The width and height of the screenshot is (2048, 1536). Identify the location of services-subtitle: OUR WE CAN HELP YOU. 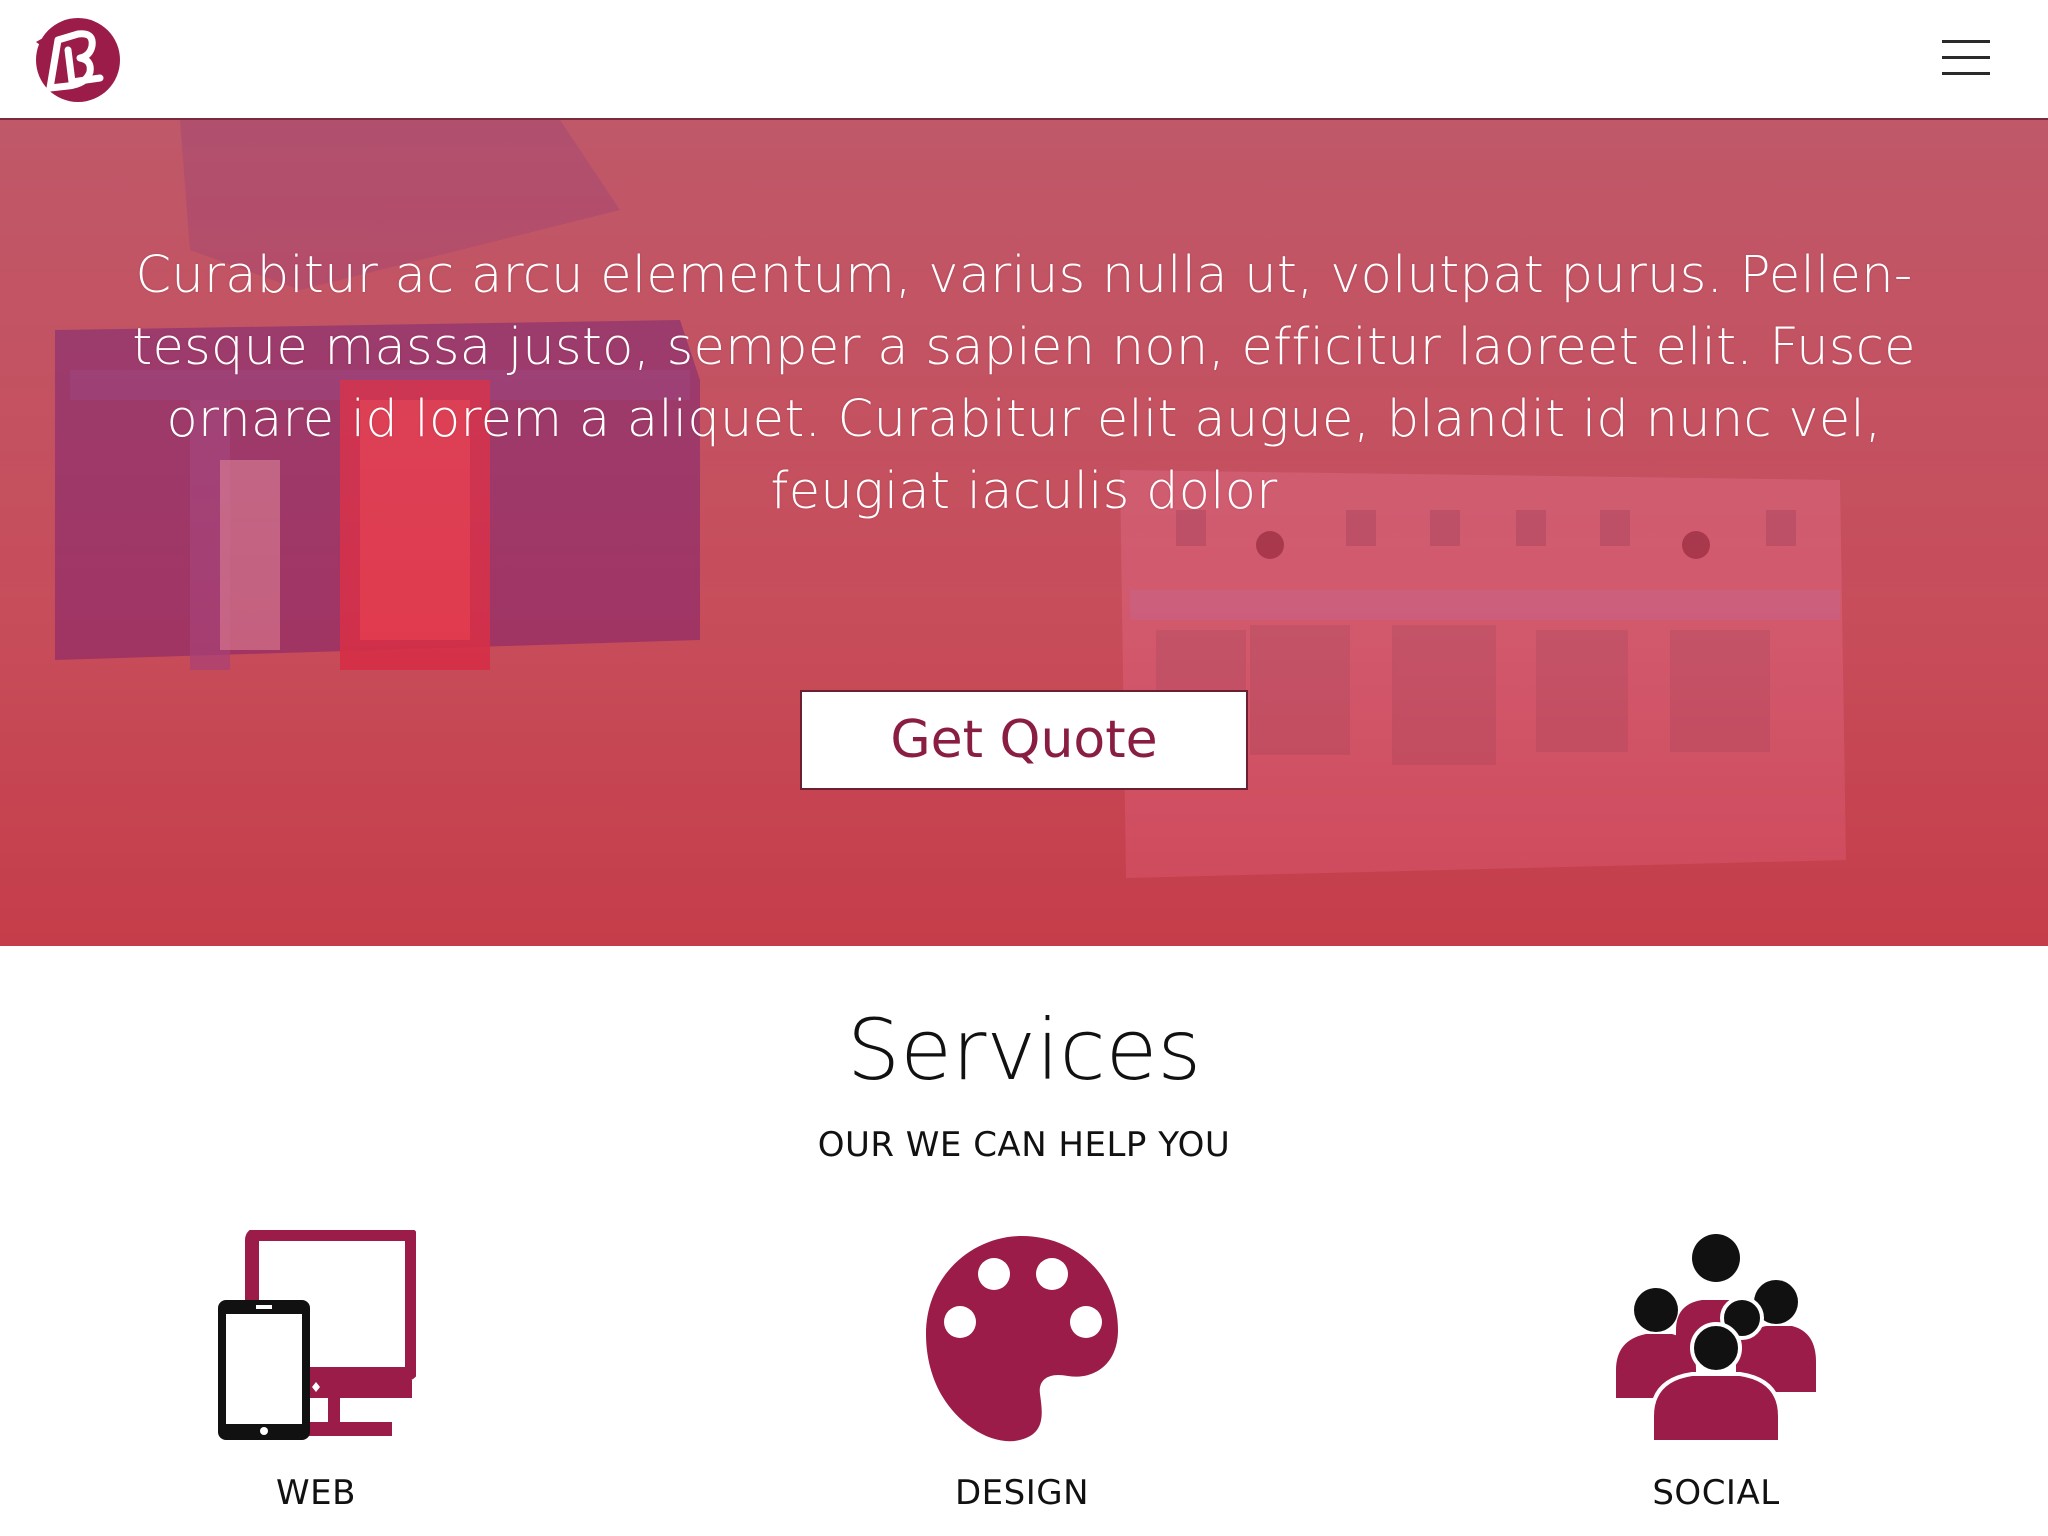
(1024, 1145).